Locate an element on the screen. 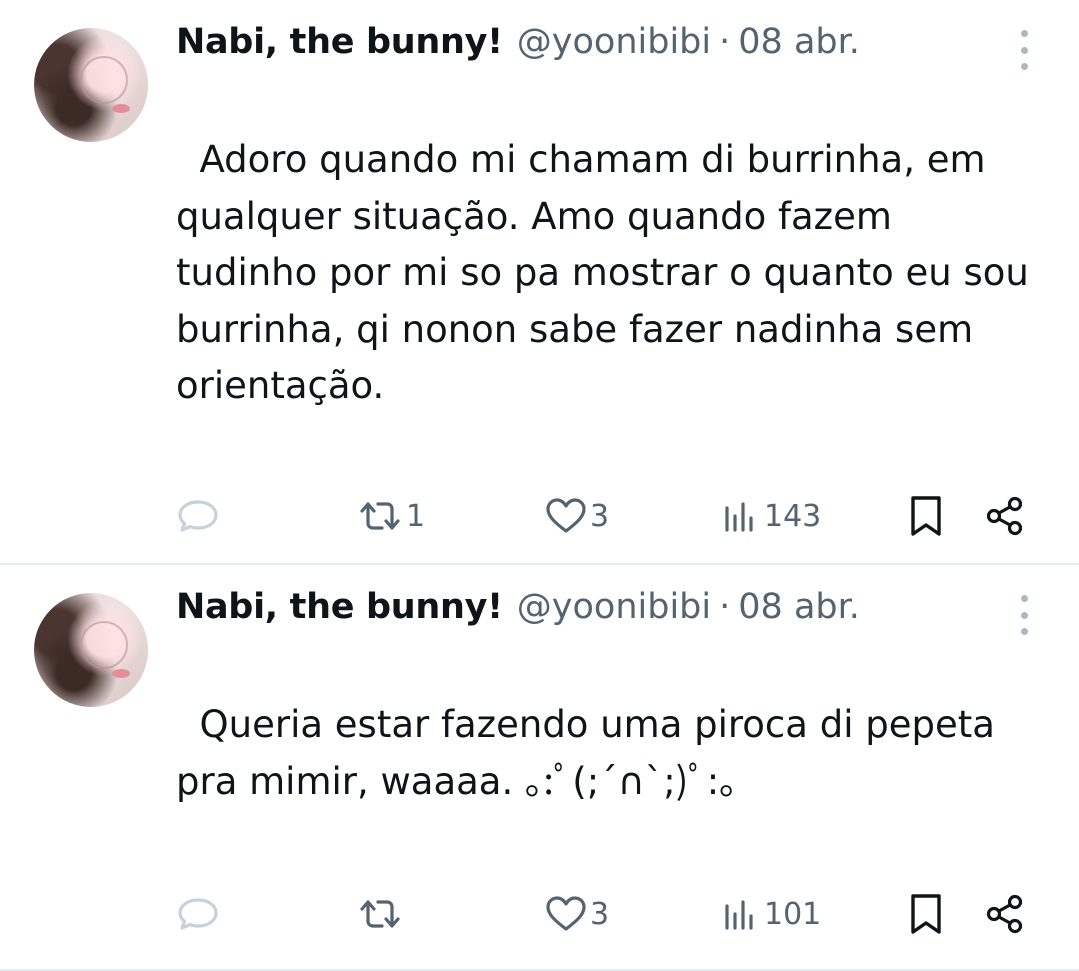 Image resolution: width=1079 pixels, height=971 pixels. retweet-button is located at coordinates (381, 914).